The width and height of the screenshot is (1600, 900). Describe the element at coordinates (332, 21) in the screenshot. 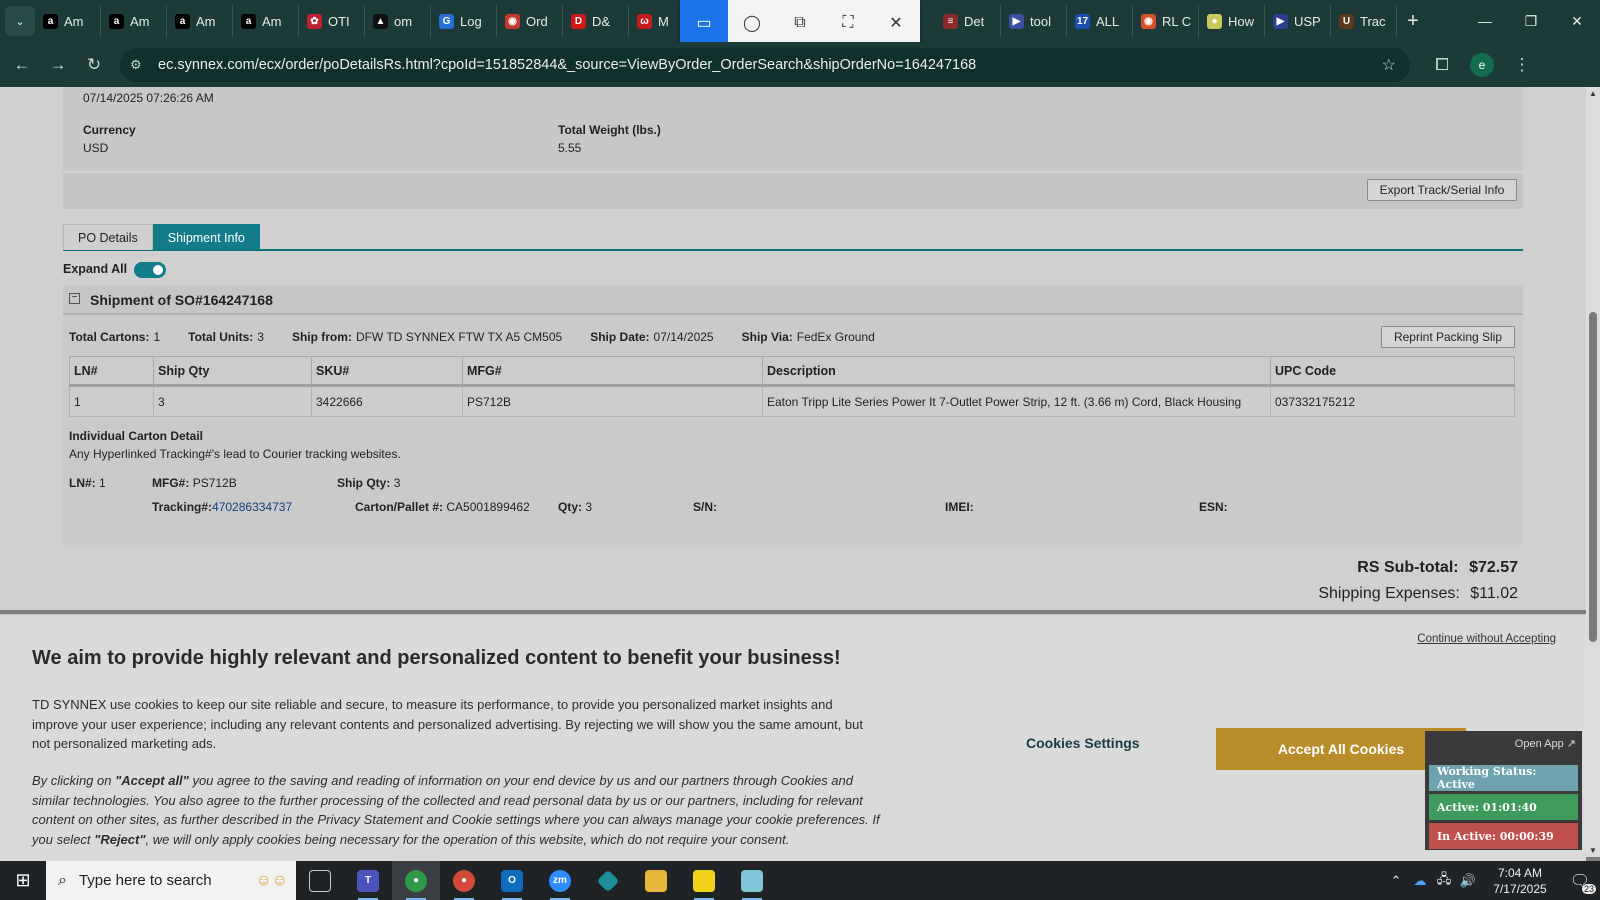

I see `browser-tab: ✿ OTI` at that location.